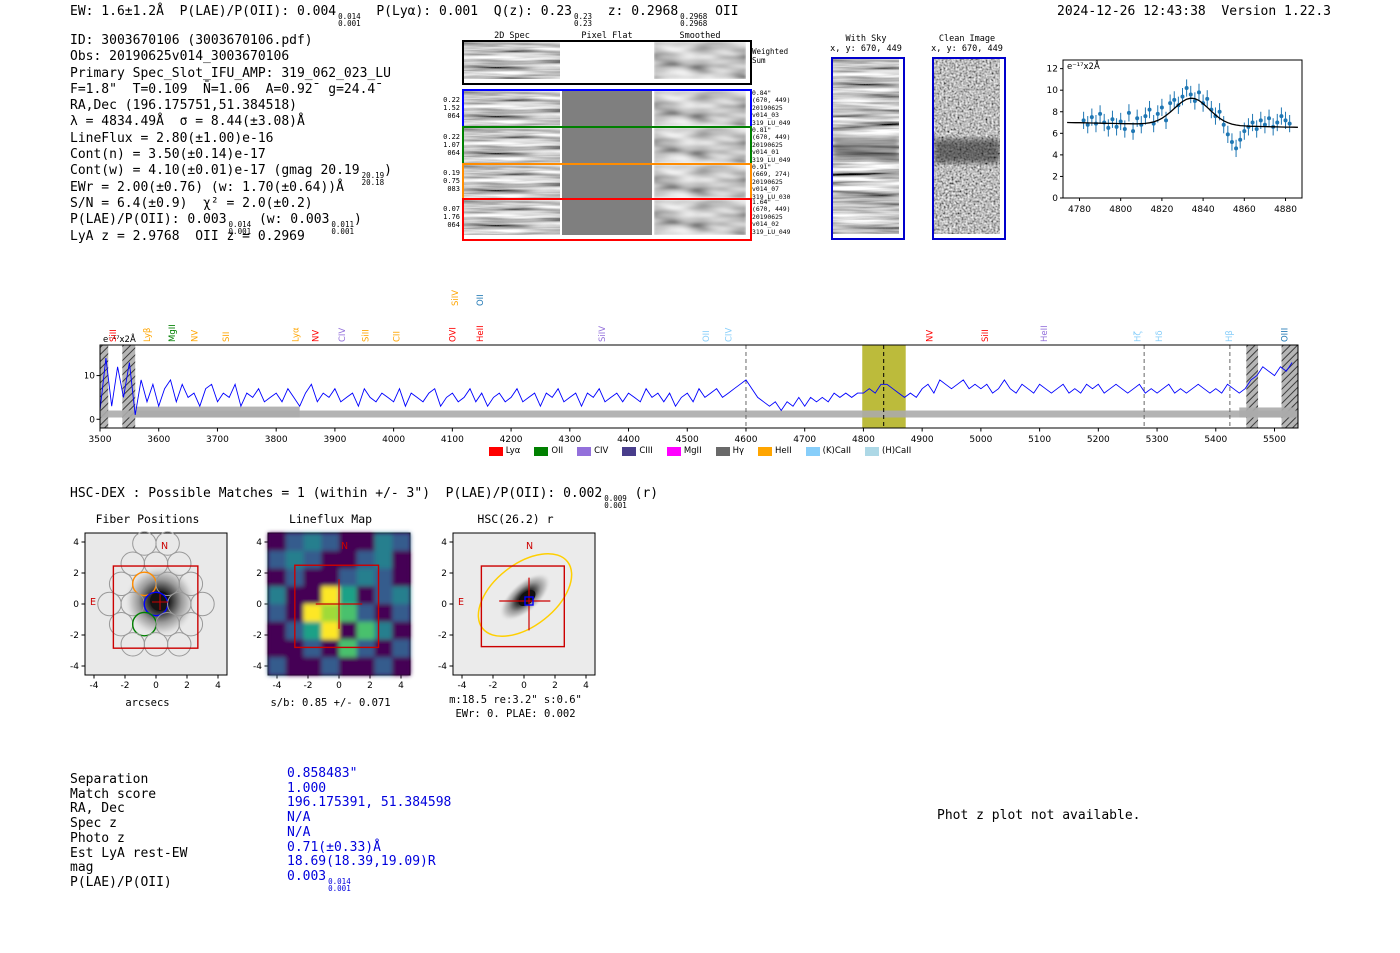 This screenshot has height=953, width=1400. Describe the element at coordinates (191, 203) in the screenshot. I see `text-segment: S/N = 6.4(±0.9) χ² = 2.0(±0.2)` at that location.